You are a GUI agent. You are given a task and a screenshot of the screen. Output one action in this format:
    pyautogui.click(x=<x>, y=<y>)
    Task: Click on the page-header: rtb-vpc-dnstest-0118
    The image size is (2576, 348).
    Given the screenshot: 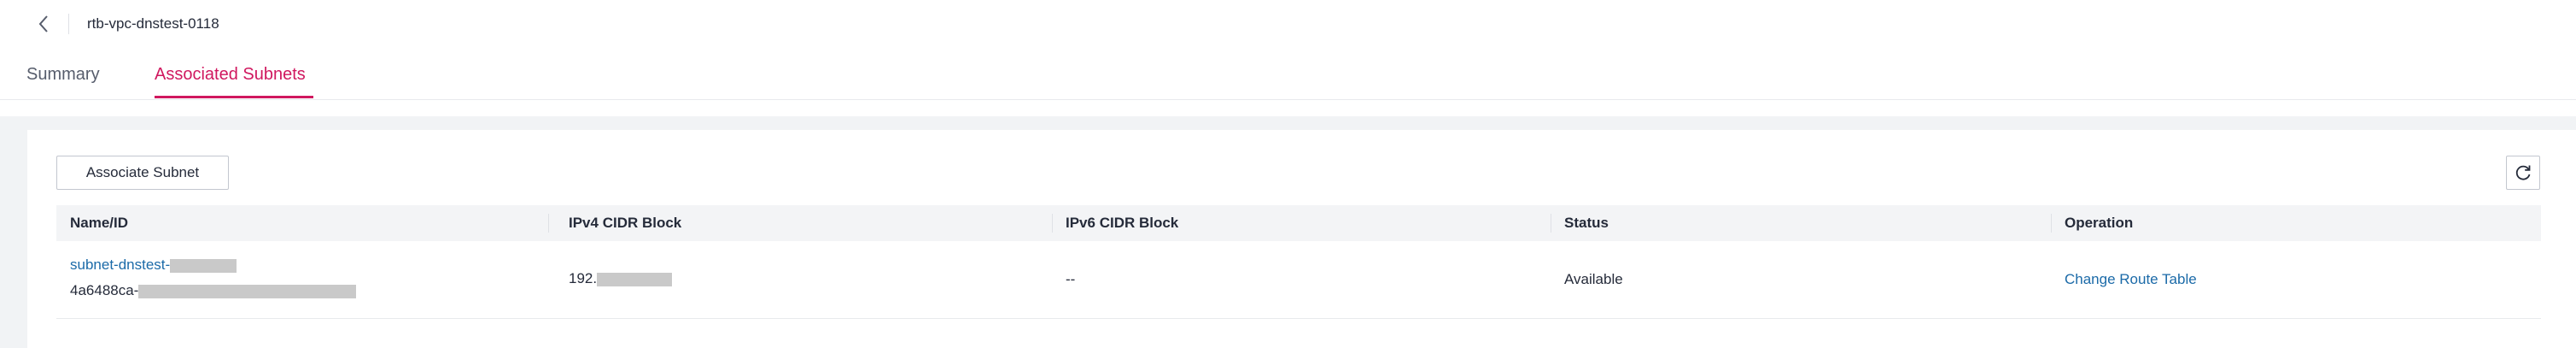 What is the action you would take?
    pyautogui.click(x=1288, y=25)
    